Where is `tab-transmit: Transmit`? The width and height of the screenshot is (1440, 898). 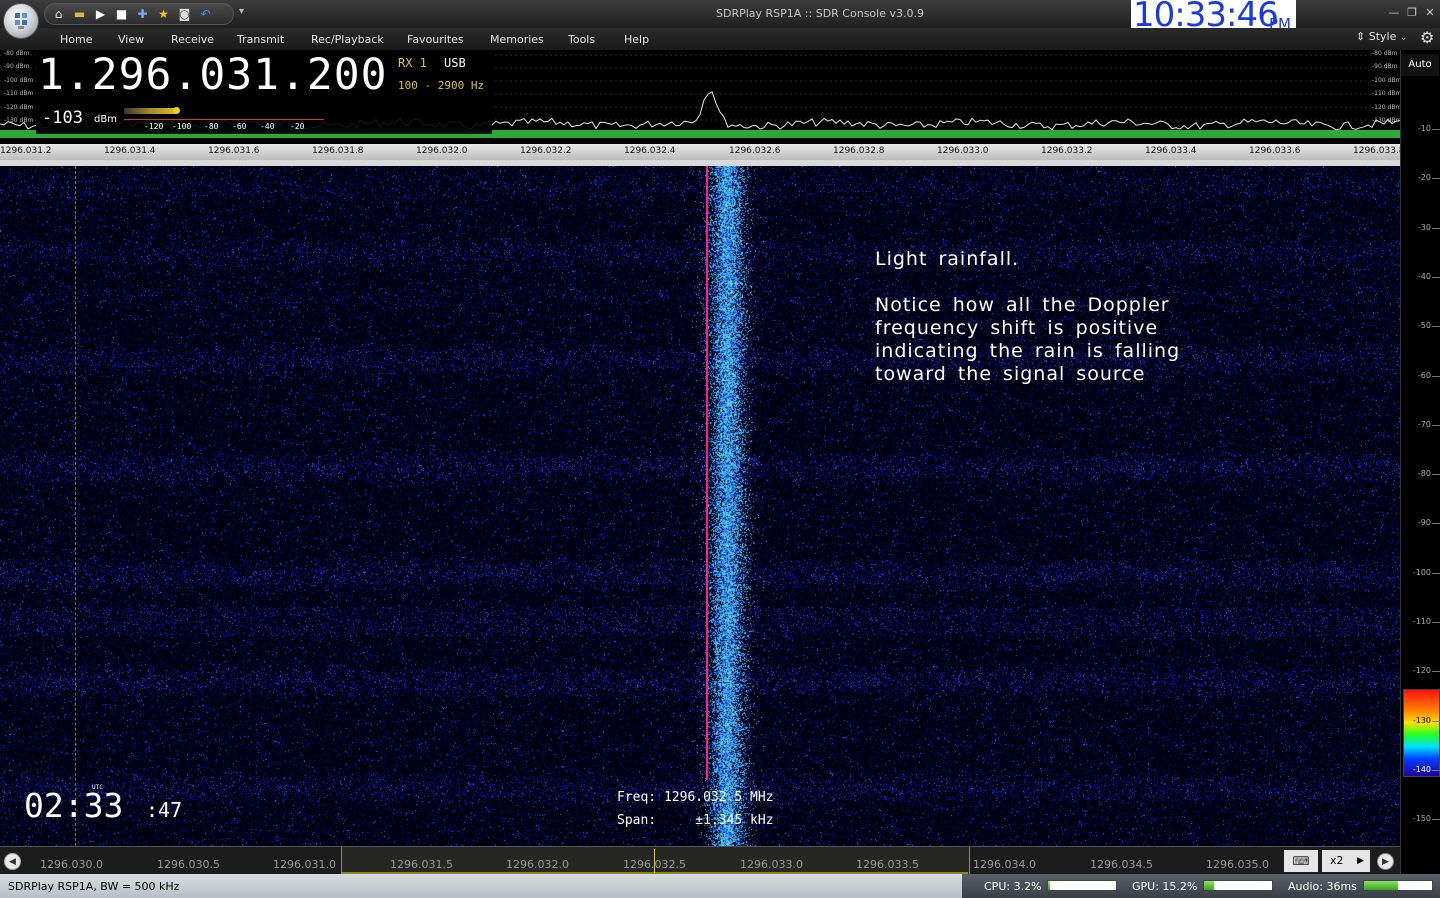
tab-transmit: Transmit is located at coordinates (260, 39).